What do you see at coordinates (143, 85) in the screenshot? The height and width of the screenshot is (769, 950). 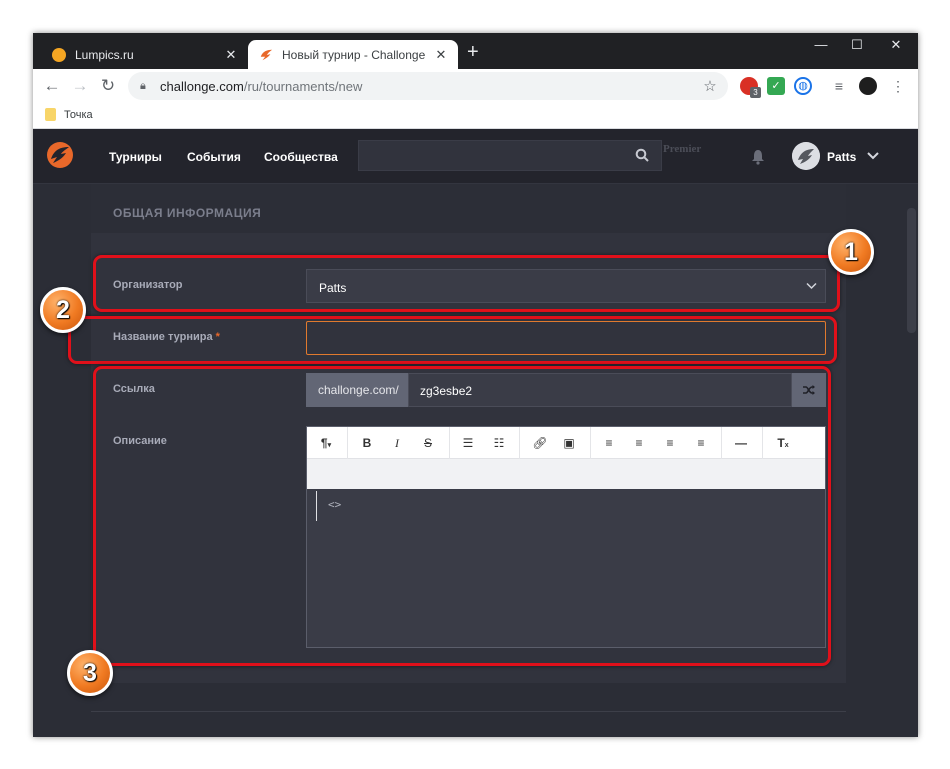 I see `lock-icon: 🔒︎` at bounding box center [143, 85].